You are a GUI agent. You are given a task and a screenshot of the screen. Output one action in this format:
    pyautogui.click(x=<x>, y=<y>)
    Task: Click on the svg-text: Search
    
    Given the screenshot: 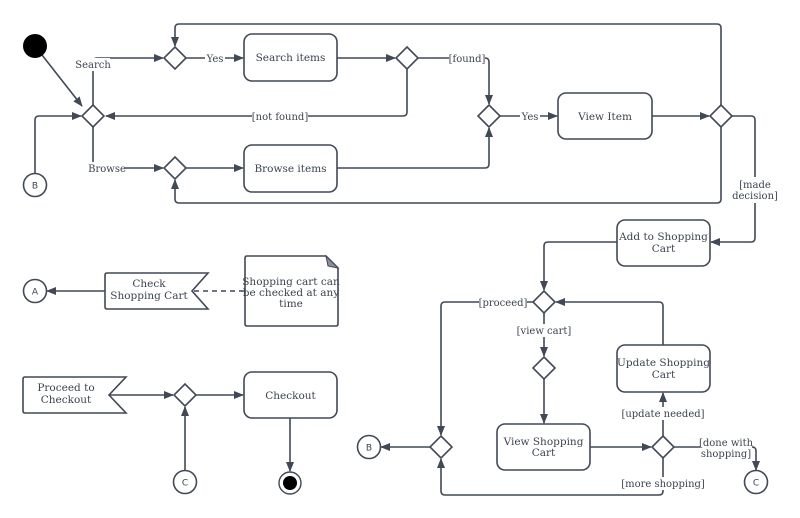 What is the action you would take?
    pyautogui.click(x=93, y=65)
    